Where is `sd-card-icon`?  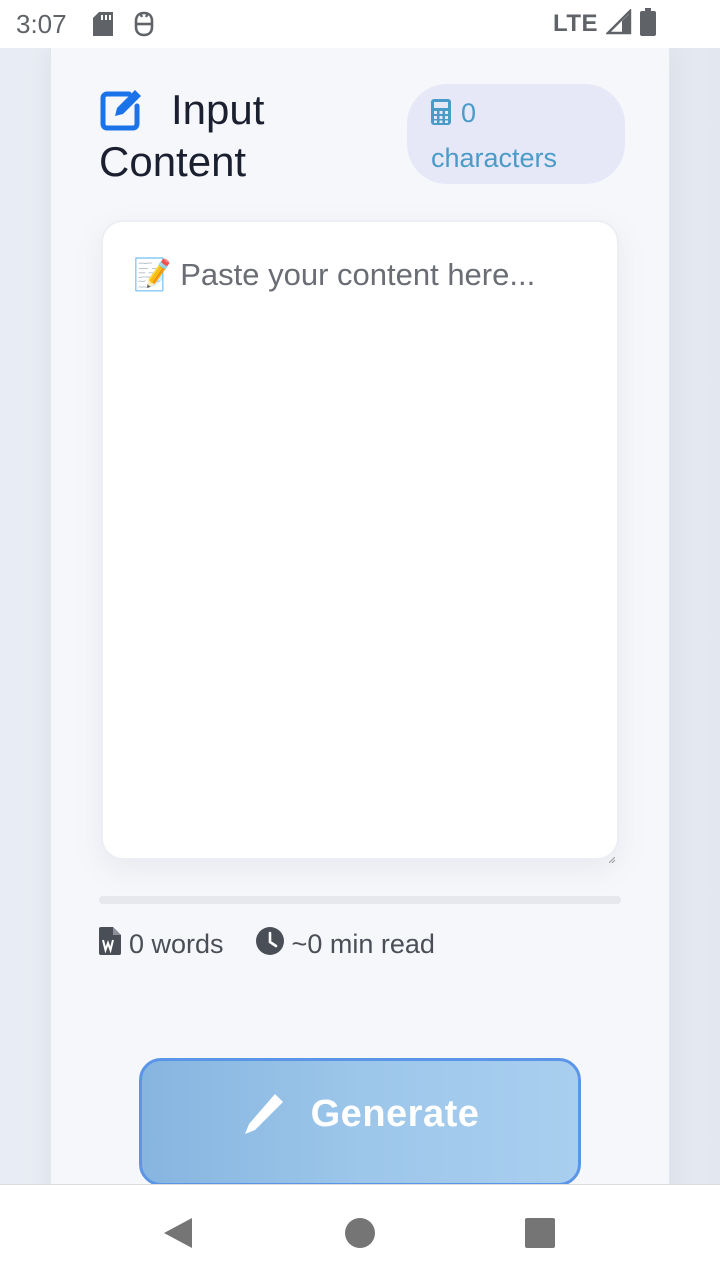 sd-card-icon is located at coordinates (102, 24).